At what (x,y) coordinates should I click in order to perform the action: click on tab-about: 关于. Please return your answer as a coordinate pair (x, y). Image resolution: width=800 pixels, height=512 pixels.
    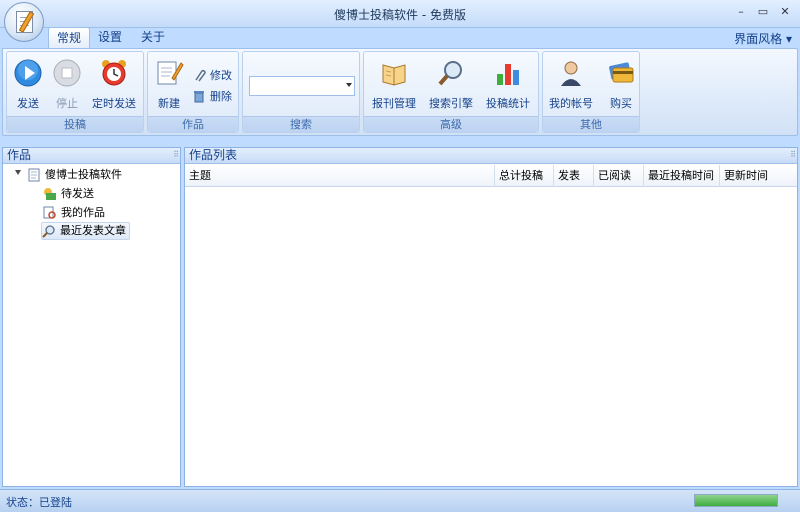
    Looking at the image, I should click on (153, 37).